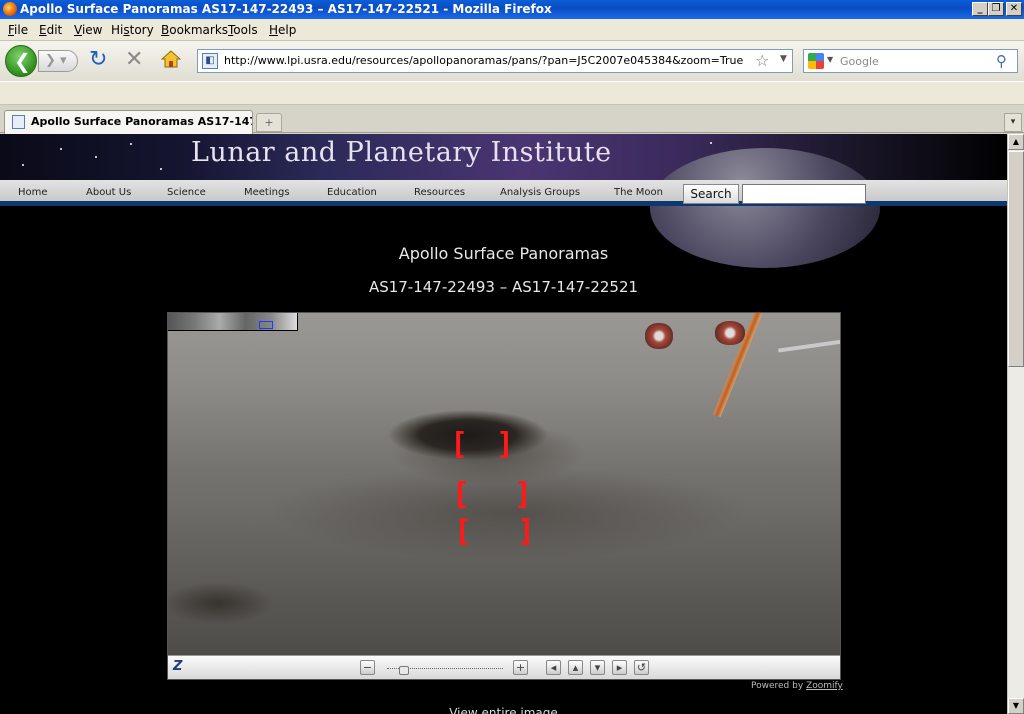 This screenshot has width=1024, height=714. What do you see at coordinates (520, 667) in the screenshot?
I see `zoom-in-button: +` at bounding box center [520, 667].